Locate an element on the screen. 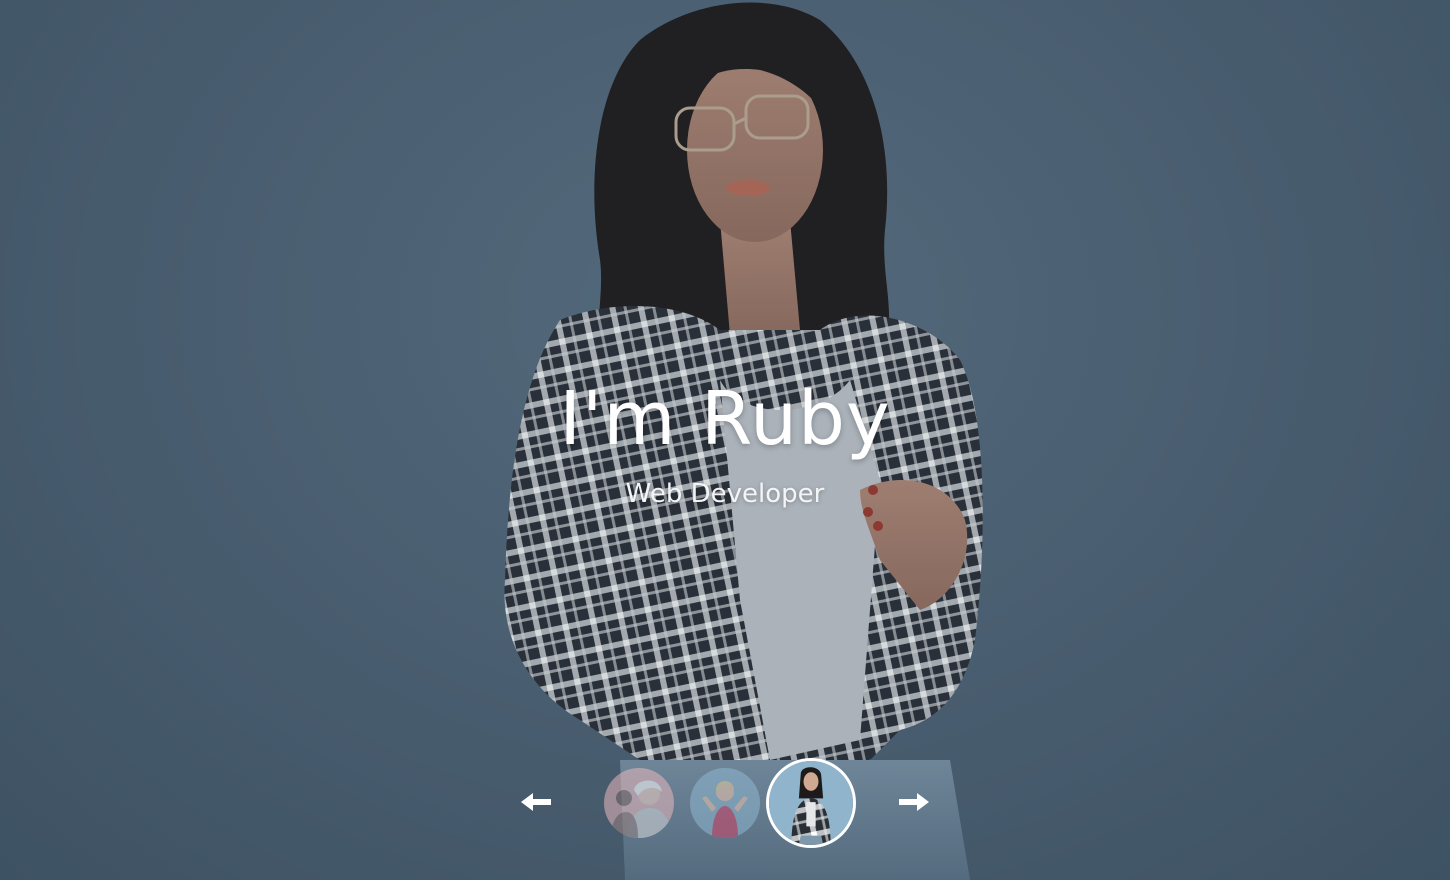  hero-title: I'm Ruby is located at coordinates (725, 419).